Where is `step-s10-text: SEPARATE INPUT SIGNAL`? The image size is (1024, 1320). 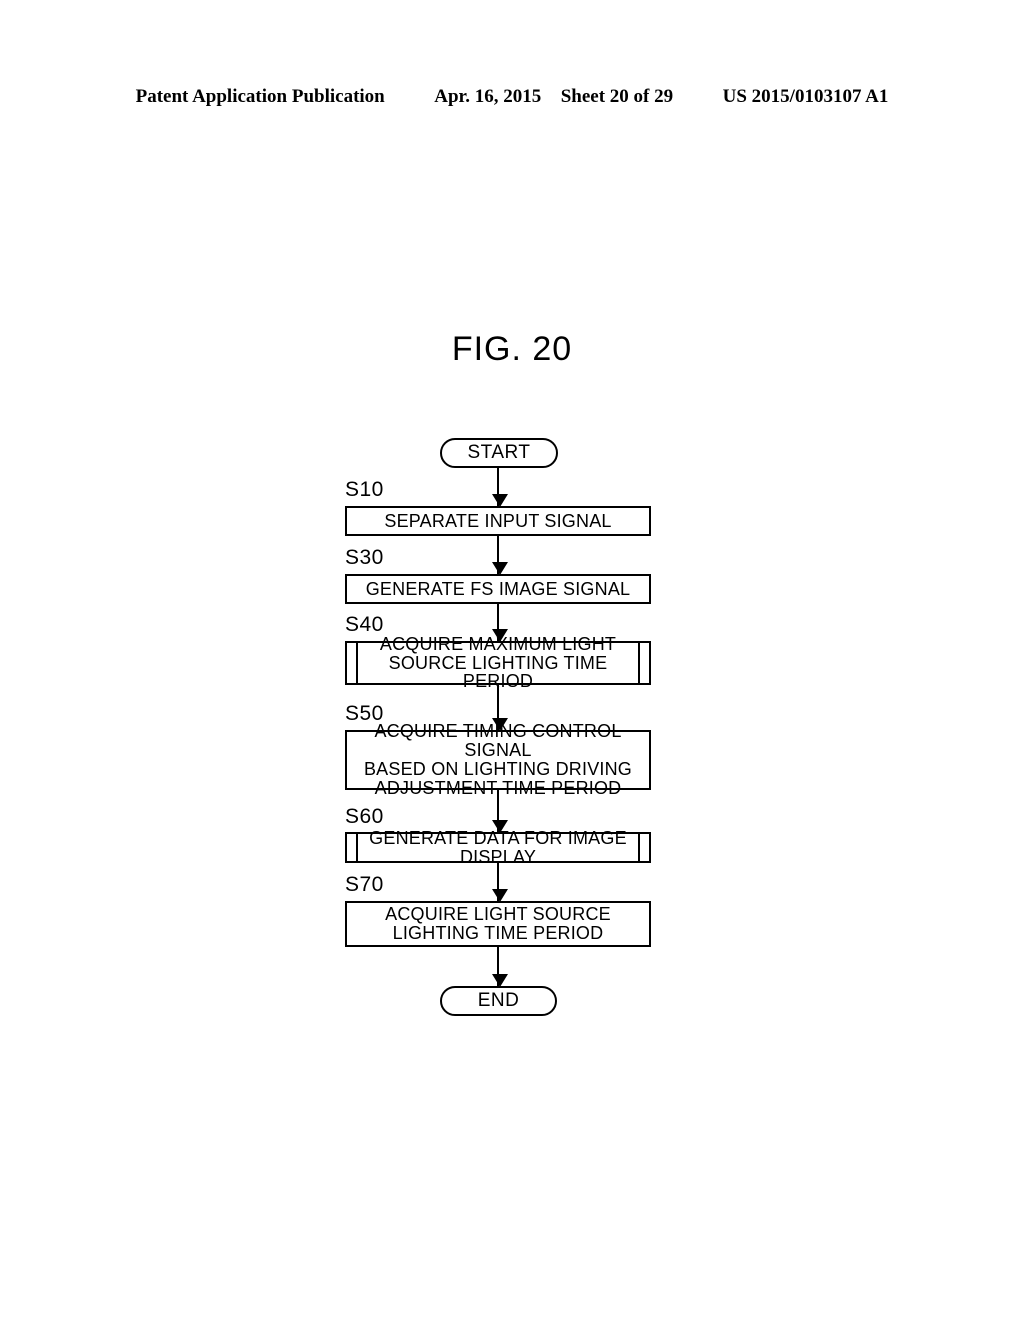
step-s10-text: SEPARATE INPUT SIGNAL is located at coordinates (498, 520).